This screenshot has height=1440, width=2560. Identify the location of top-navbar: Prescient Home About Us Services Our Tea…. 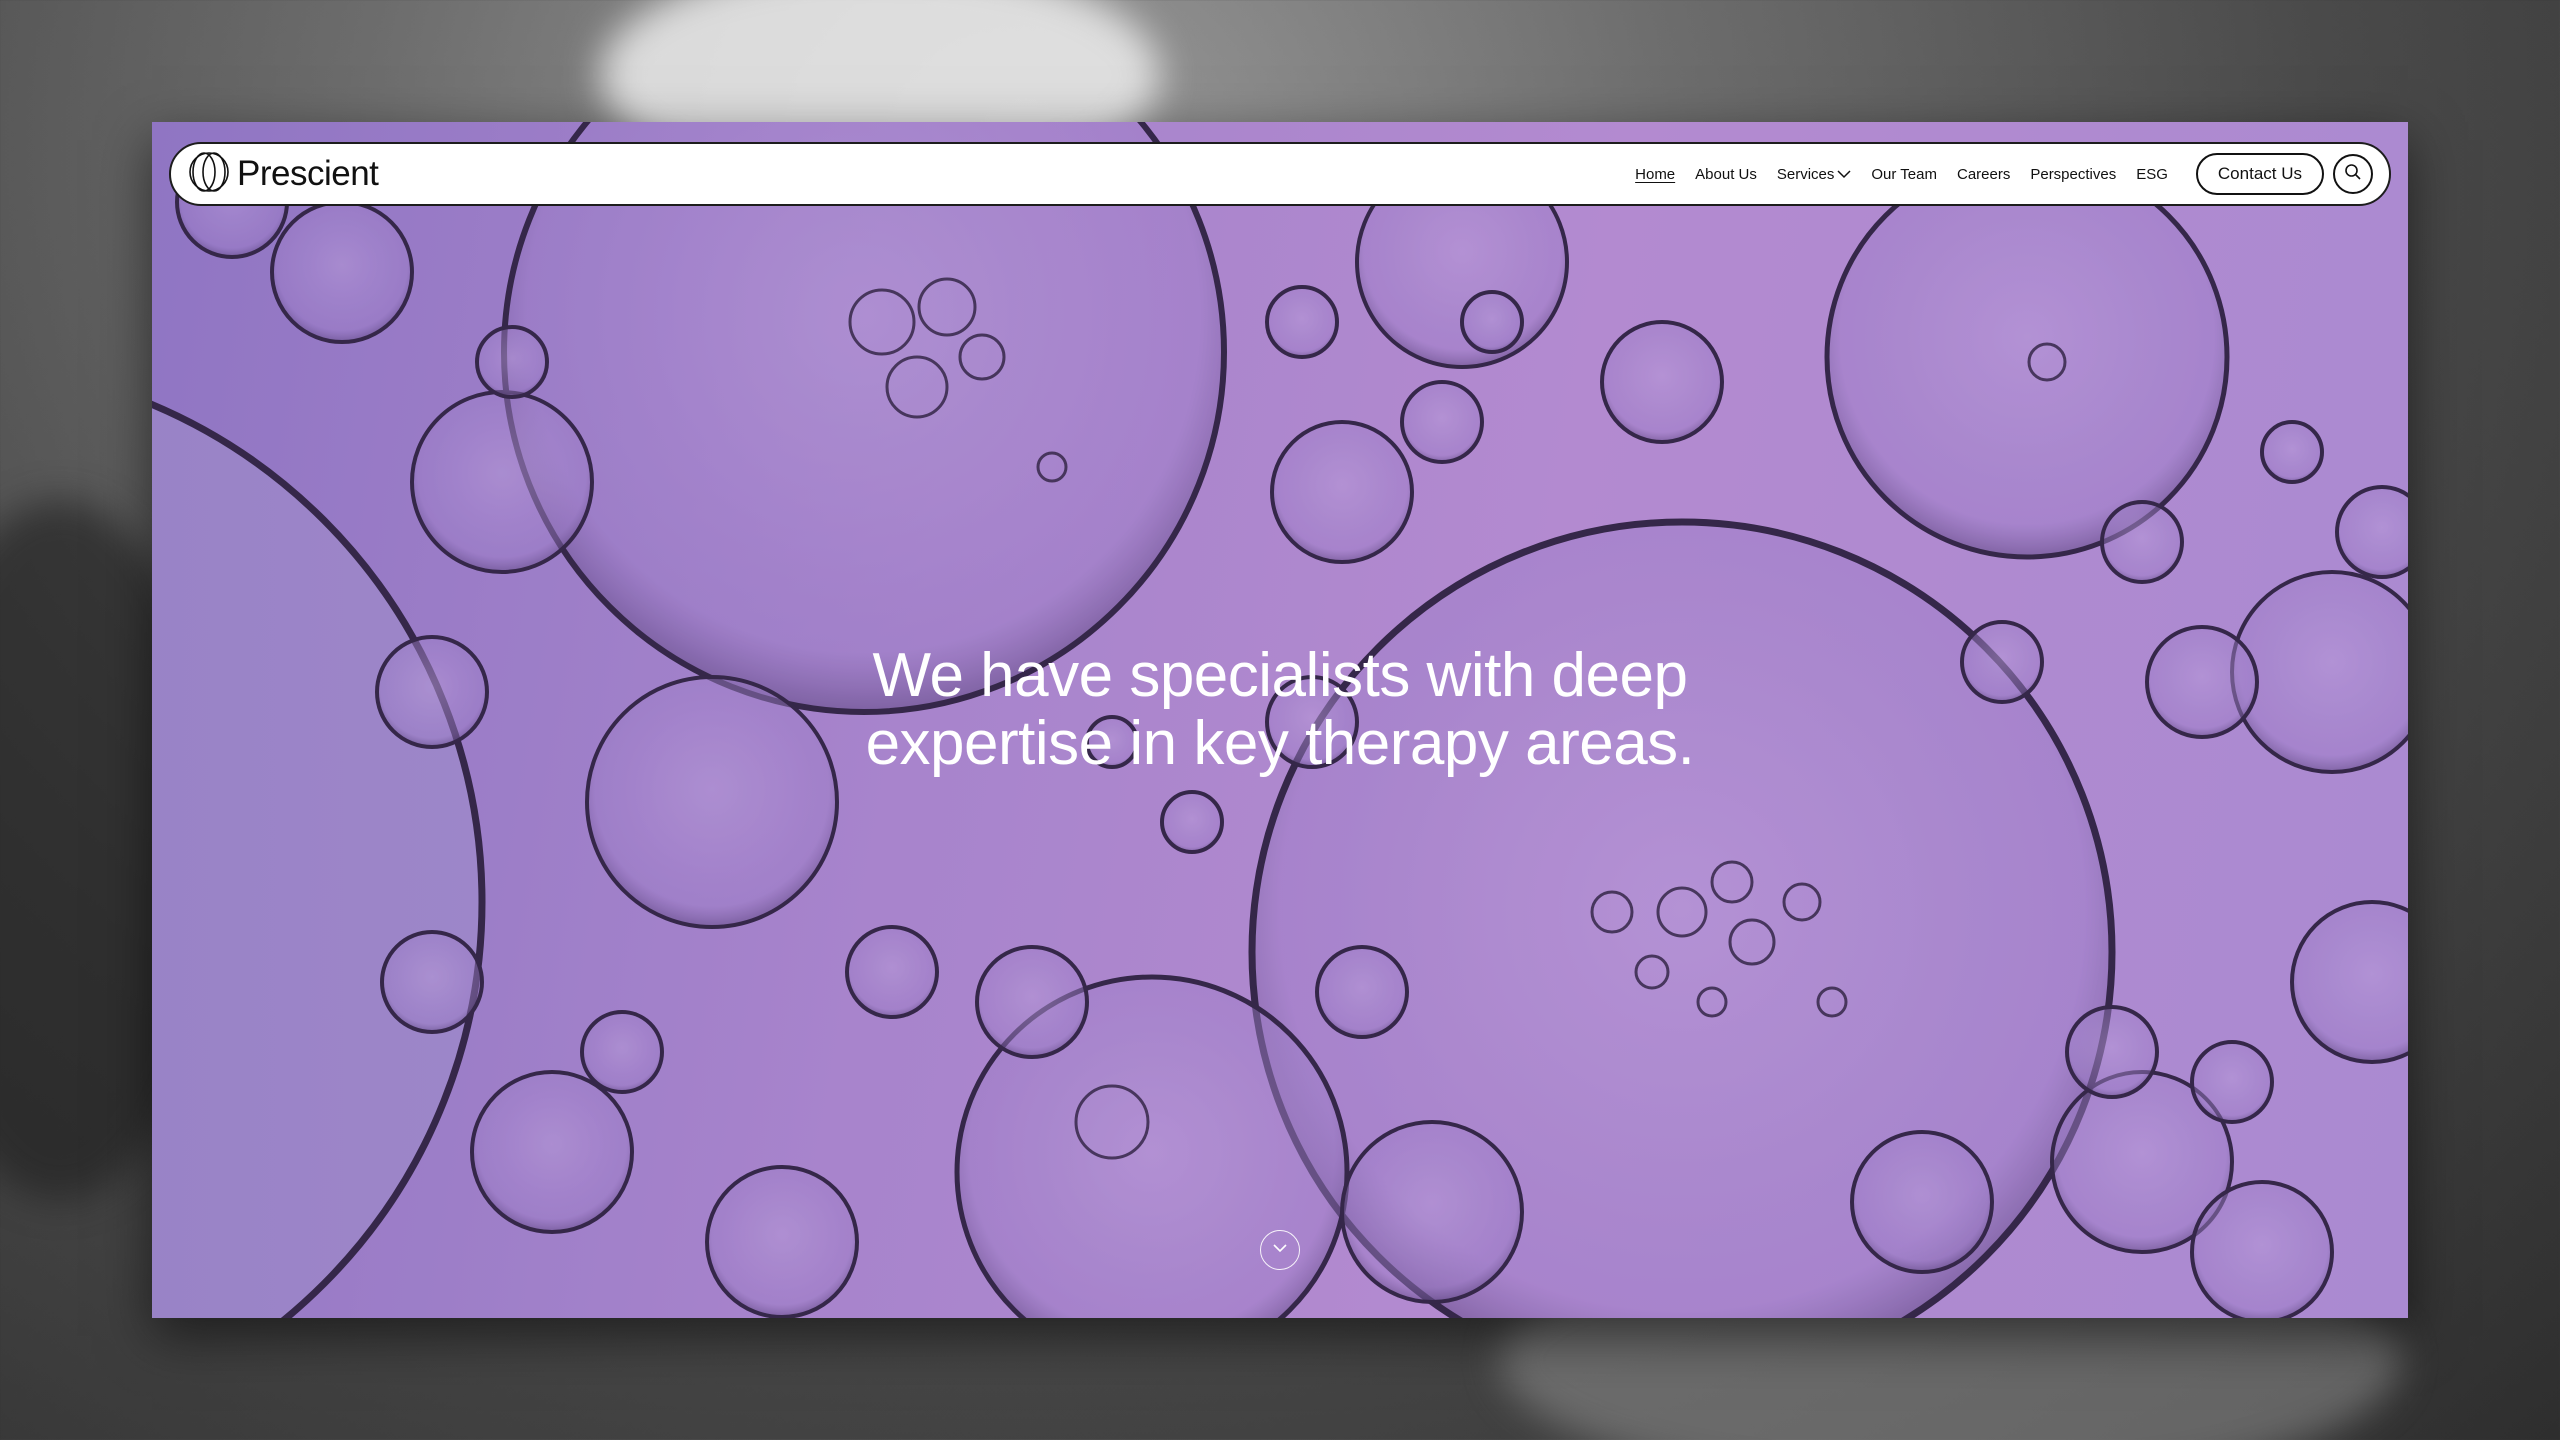
(1280, 174).